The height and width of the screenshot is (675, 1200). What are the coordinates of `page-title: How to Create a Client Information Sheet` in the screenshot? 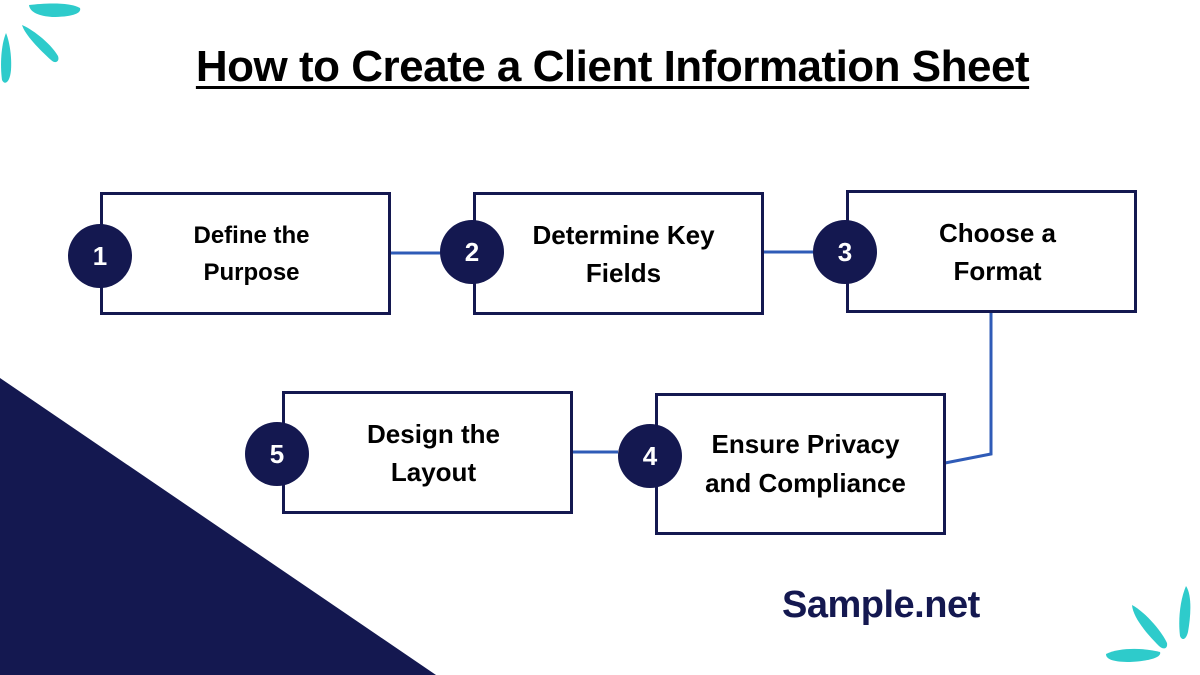 It's located at (612, 66).